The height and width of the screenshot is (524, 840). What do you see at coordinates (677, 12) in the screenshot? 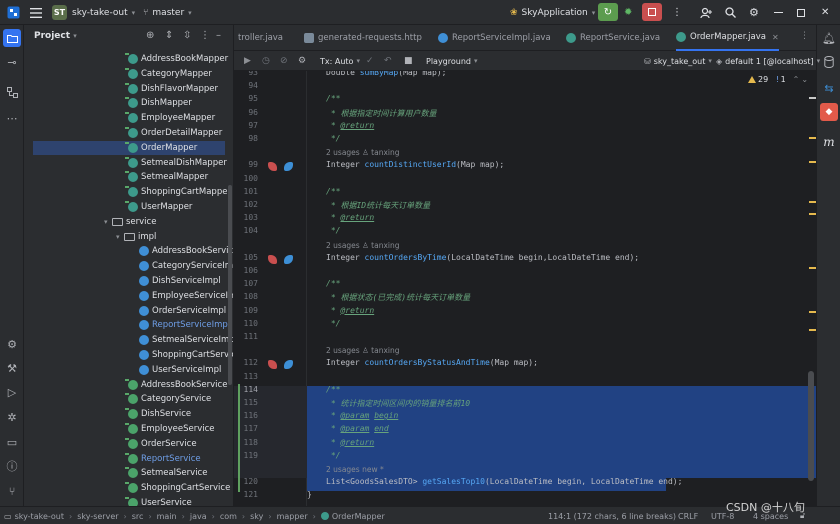
I see `more-icon: ⋮` at bounding box center [677, 12].